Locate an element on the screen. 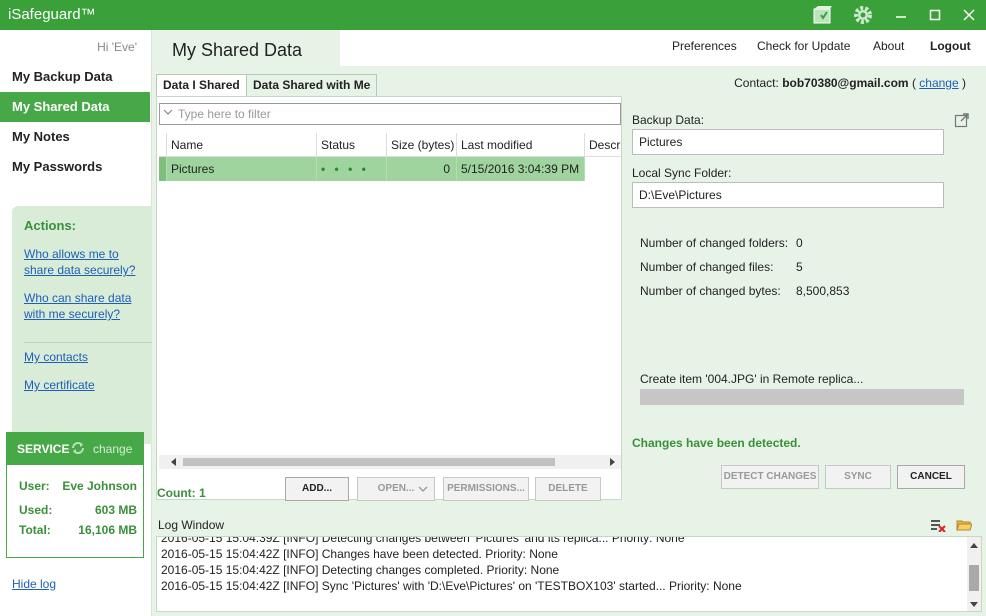 This screenshot has width=986, height=616. changed-bytes-value: 8,500,853 is located at coordinates (823, 291).